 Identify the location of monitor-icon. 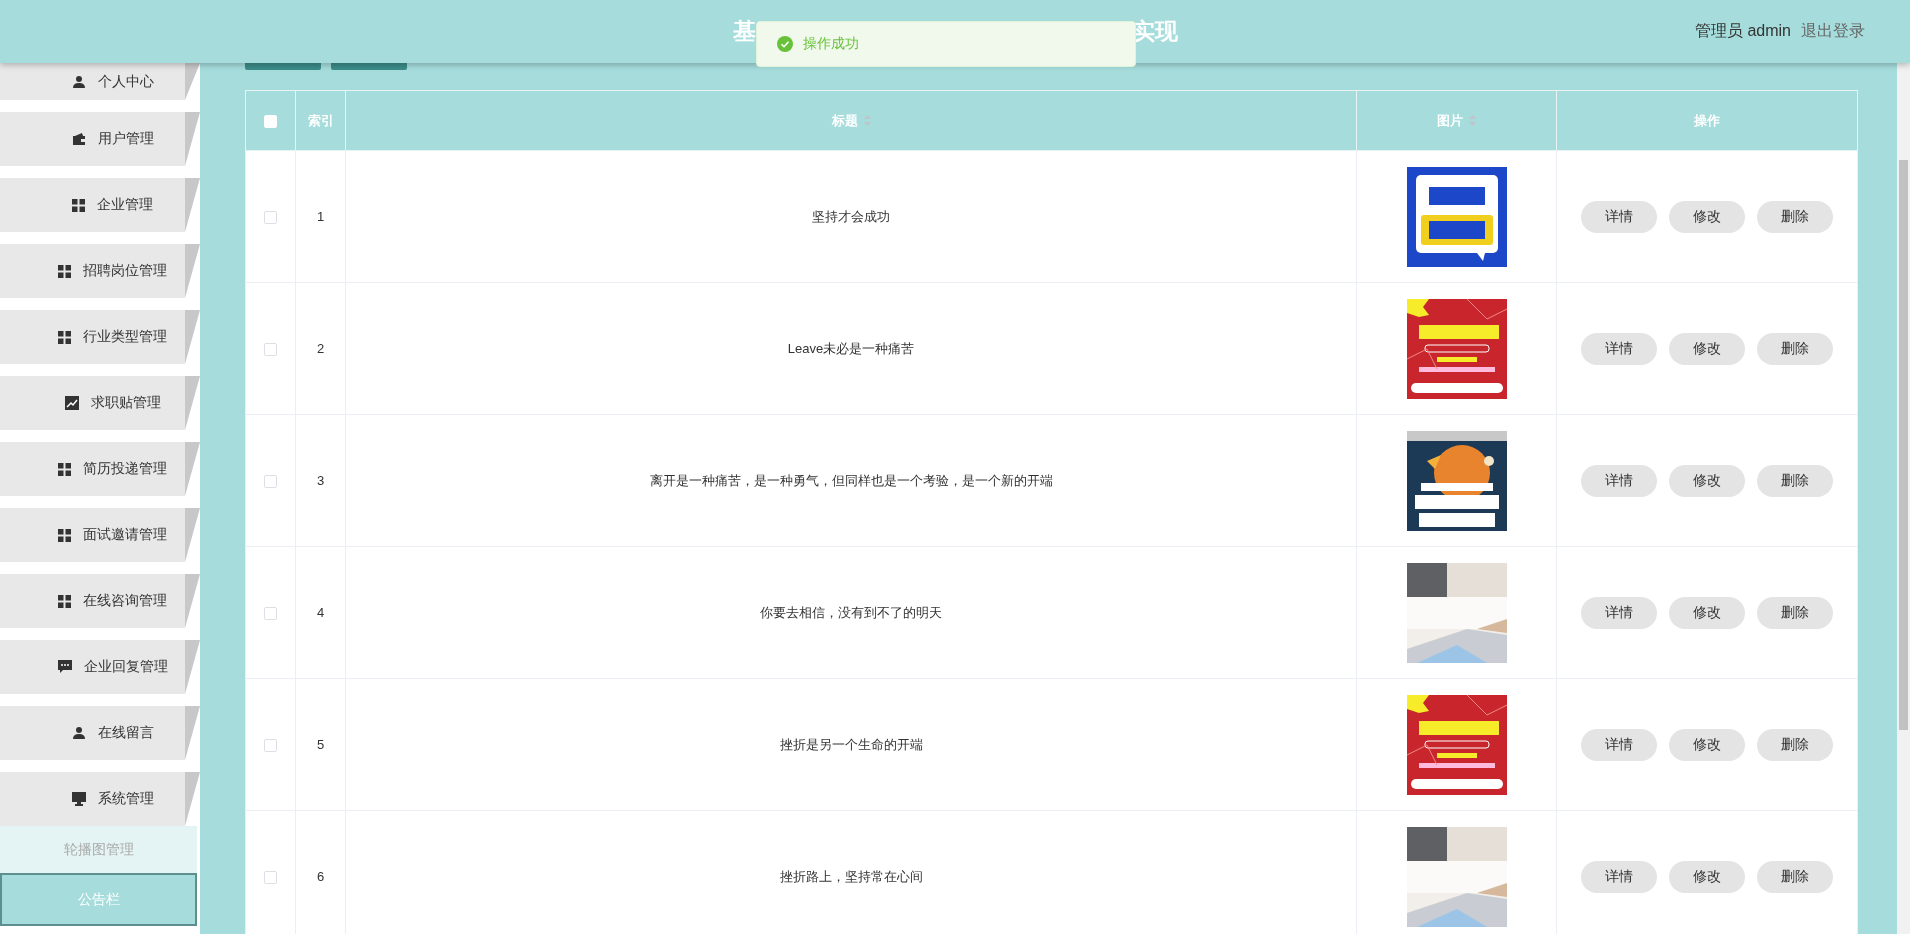
(78, 799).